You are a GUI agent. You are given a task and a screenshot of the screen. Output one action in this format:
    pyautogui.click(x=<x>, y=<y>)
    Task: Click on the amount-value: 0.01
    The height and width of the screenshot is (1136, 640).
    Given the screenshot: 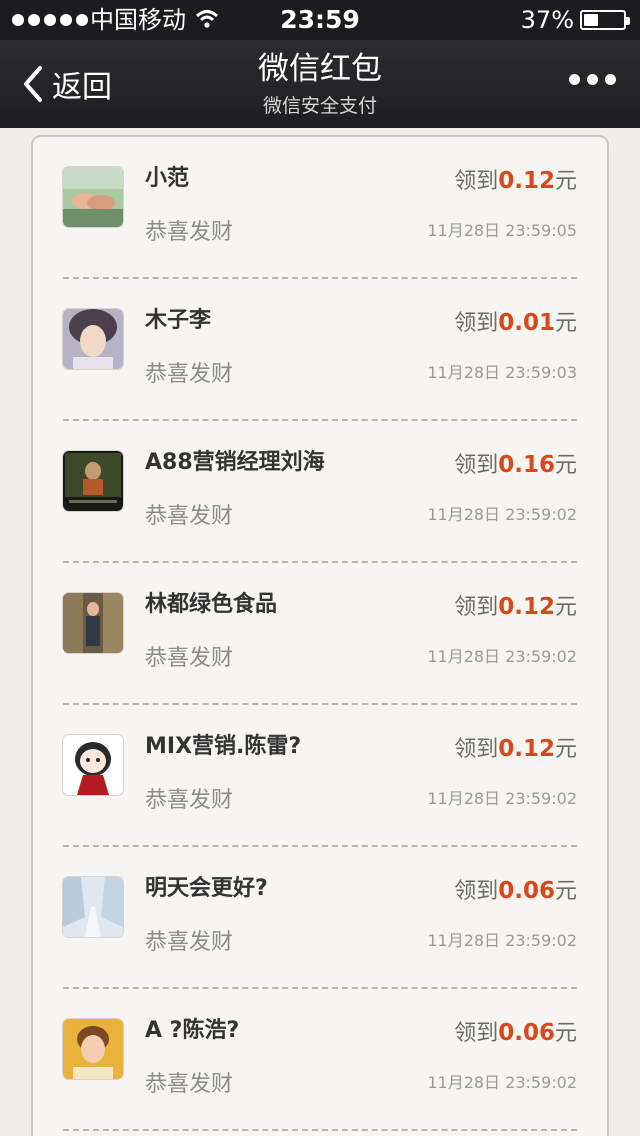 What is the action you would take?
    pyautogui.click(x=526, y=323)
    